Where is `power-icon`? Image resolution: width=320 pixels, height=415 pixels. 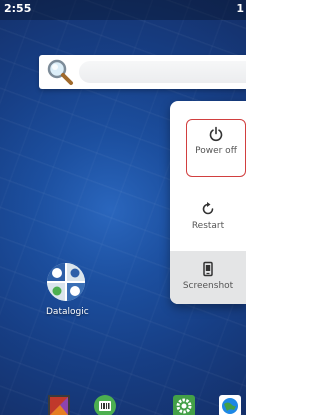 power-icon is located at coordinates (216, 134).